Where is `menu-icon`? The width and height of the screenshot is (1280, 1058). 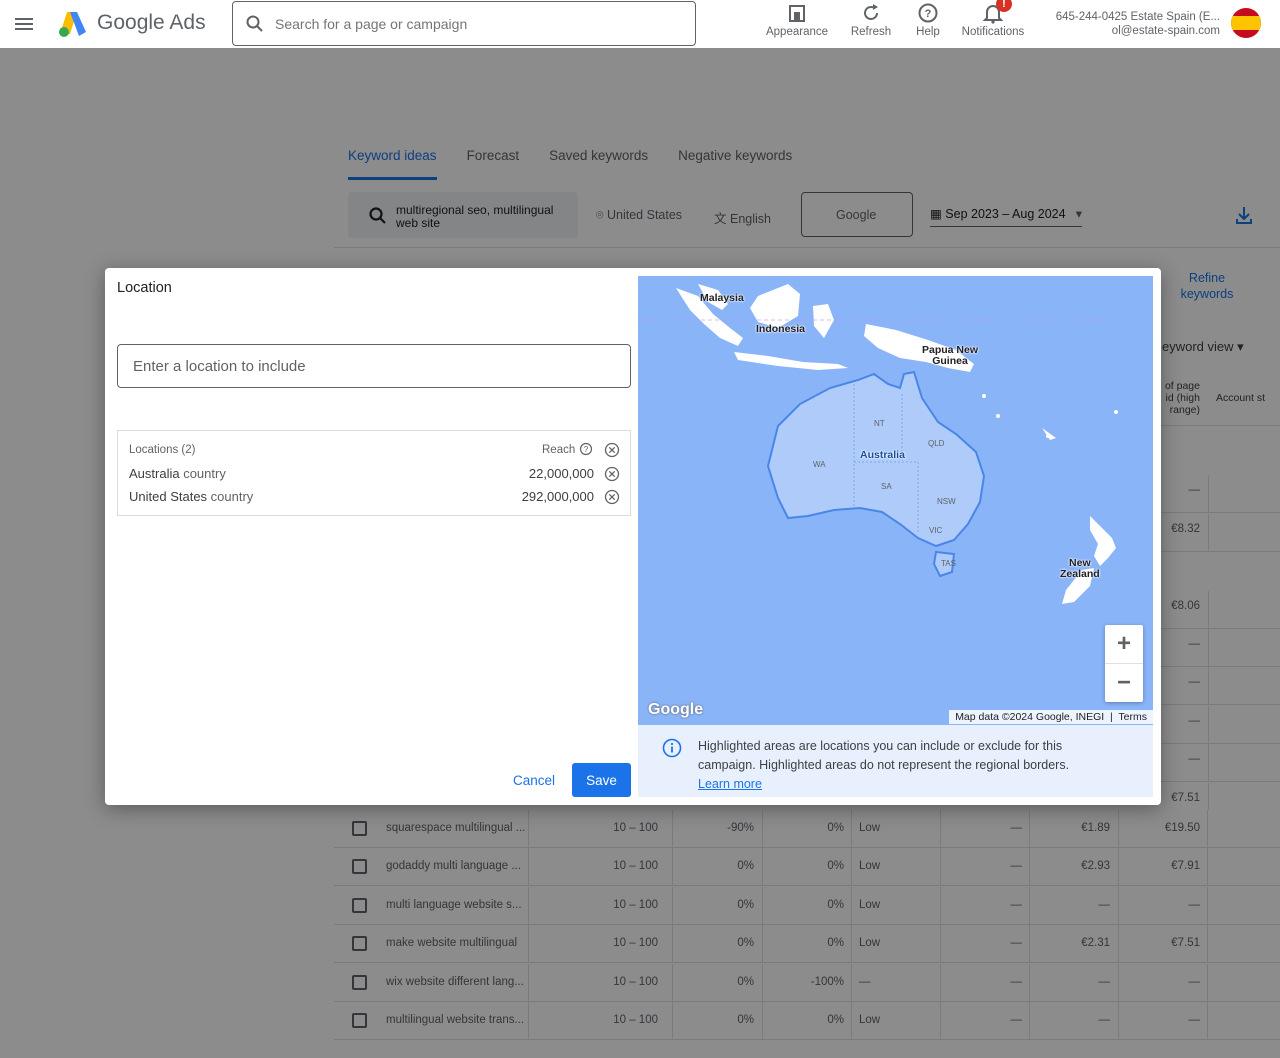
menu-icon is located at coordinates (24, 24).